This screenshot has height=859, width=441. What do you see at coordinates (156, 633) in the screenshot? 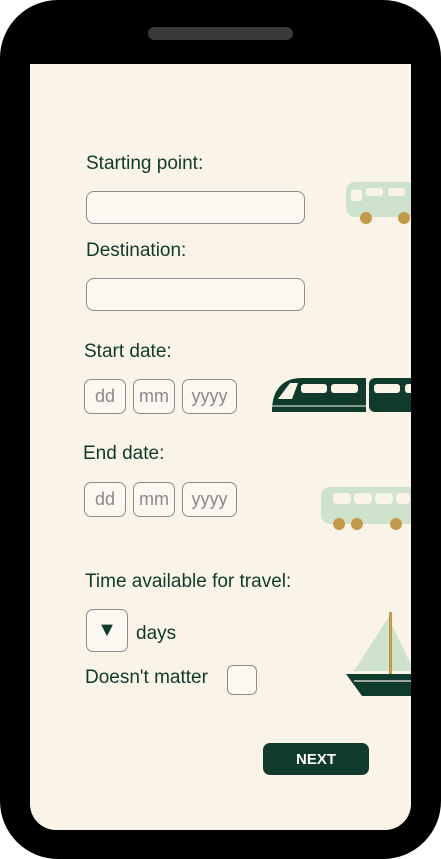
I see `days-unit-label: days` at bounding box center [156, 633].